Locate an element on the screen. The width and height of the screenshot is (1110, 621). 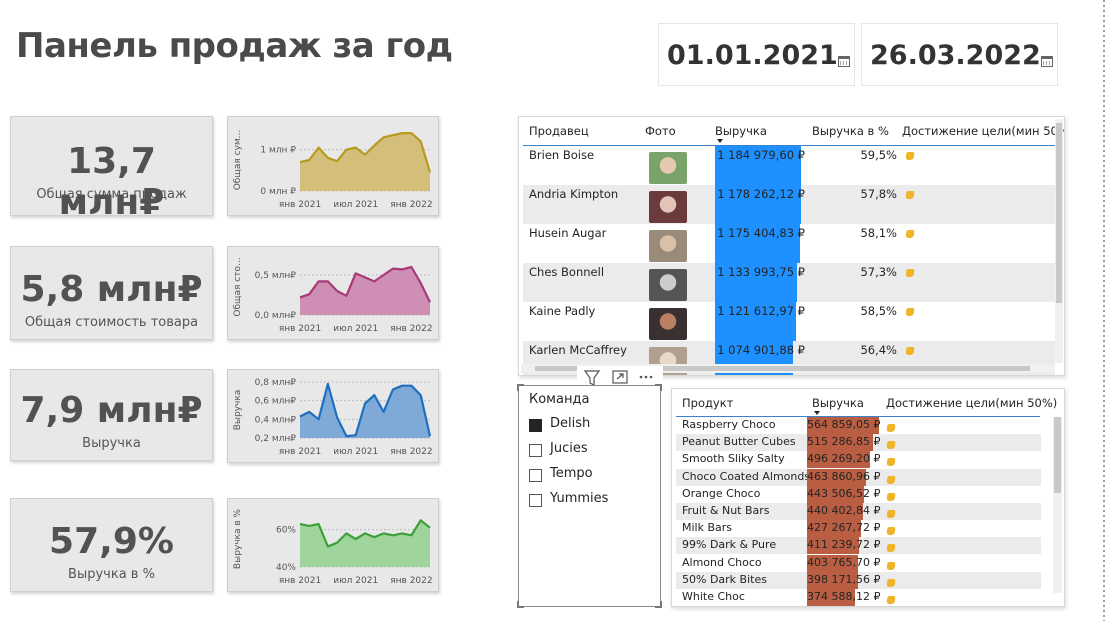
start-date-picker: 01.01.2021 is located at coordinates (756, 54).